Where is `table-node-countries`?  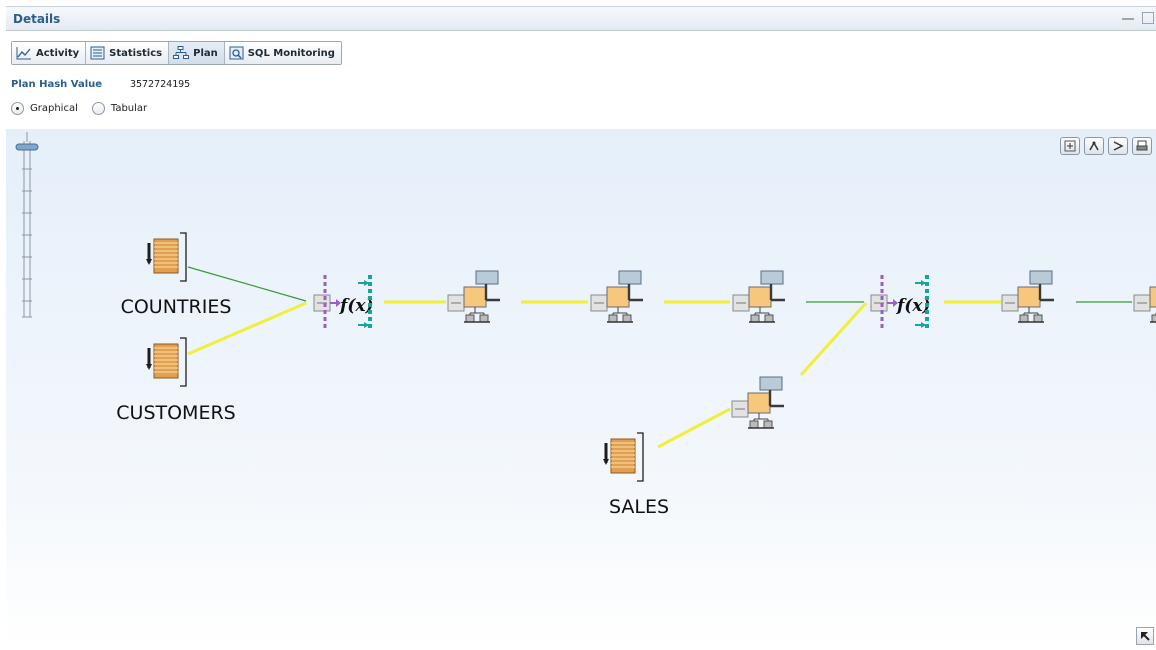 table-node-countries is located at coordinates (166, 257).